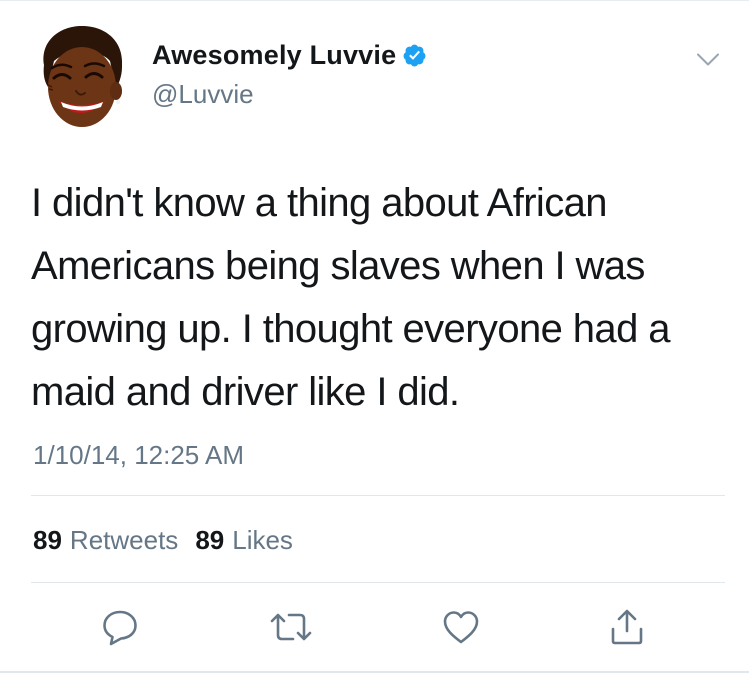 The height and width of the screenshot is (673, 749). I want to click on retweet-icon, so click(291, 627).